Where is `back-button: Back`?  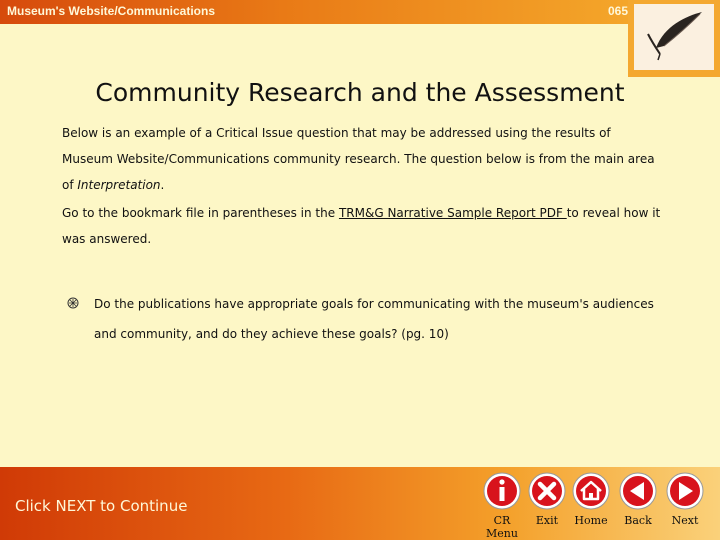
back-button: Back is located at coordinates (638, 504).